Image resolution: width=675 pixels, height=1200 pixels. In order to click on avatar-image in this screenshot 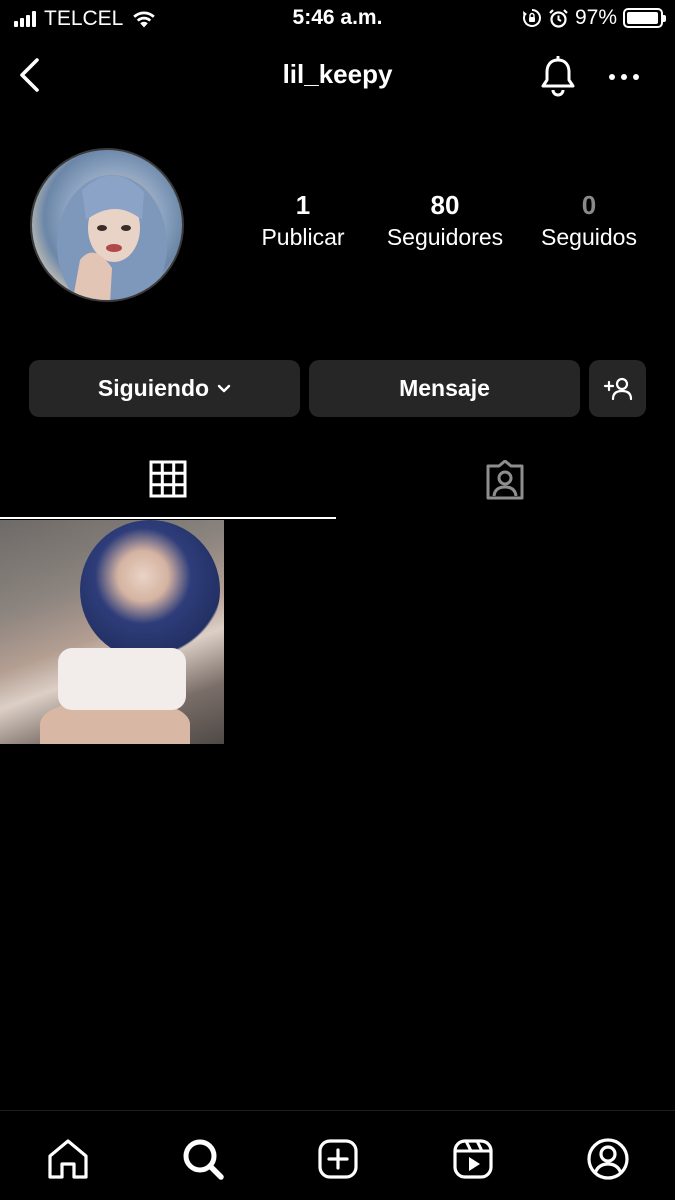, I will do `click(112, 237)`.